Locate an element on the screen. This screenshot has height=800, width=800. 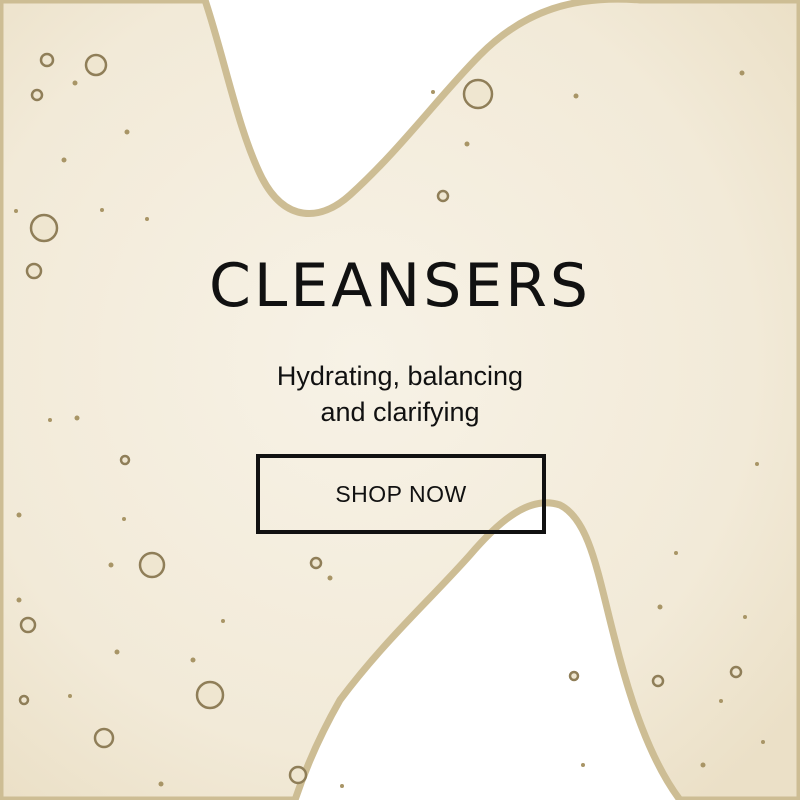
banner-title: CLEANSERS is located at coordinates (400, 286).